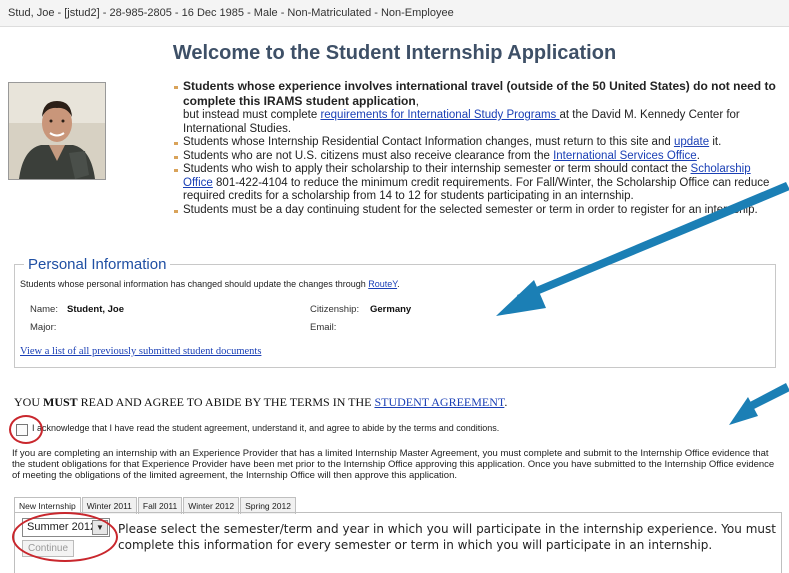 This screenshot has height=573, width=789. Describe the element at coordinates (759, 404) in the screenshot. I see `arrow-icon-checkbox` at that location.